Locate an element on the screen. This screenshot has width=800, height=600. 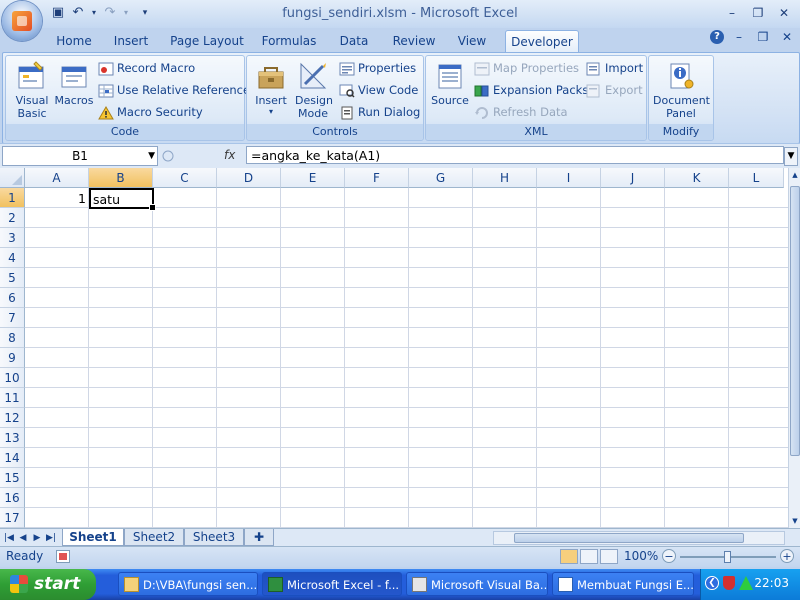
cell-b1: satu is located at coordinates (122, 199).